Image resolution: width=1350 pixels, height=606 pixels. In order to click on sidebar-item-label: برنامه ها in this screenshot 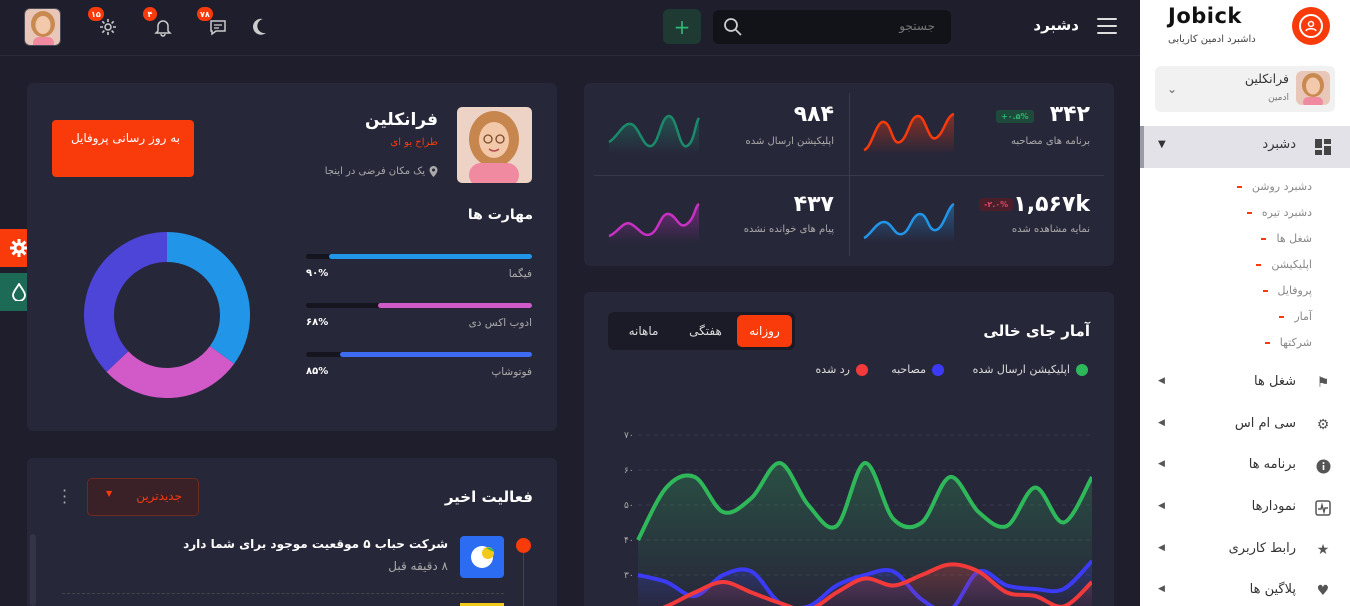, I will do `click(1272, 464)`.